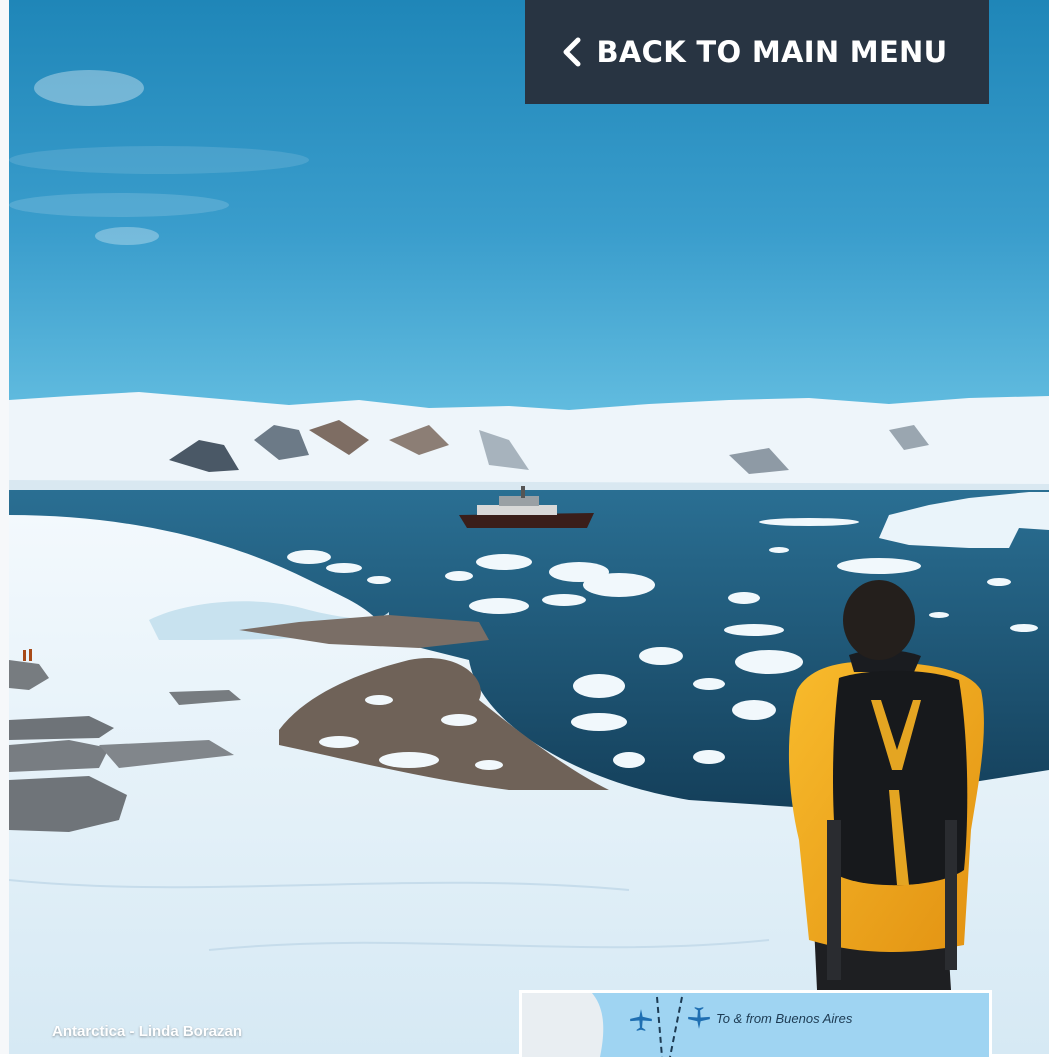  Describe the element at coordinates (784, 1018) in the screenshot. I see `route-label: To & from Buenos Aires` at that location.